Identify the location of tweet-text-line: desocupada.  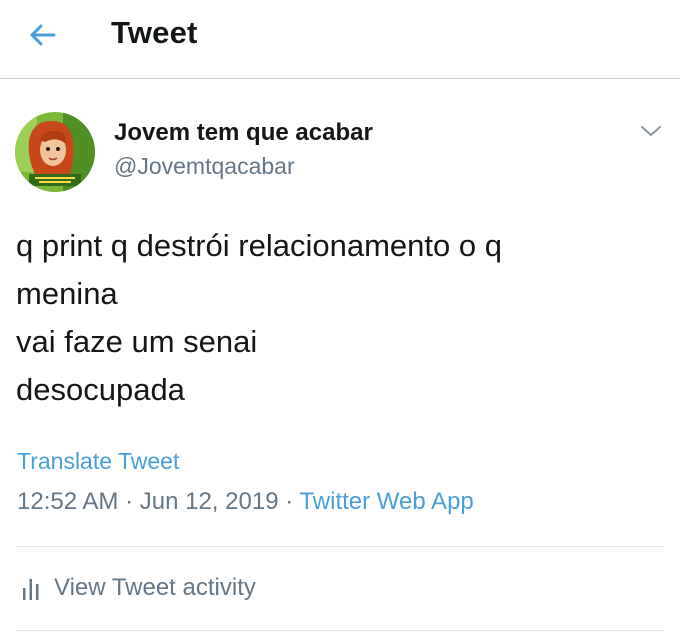
(100, 389).